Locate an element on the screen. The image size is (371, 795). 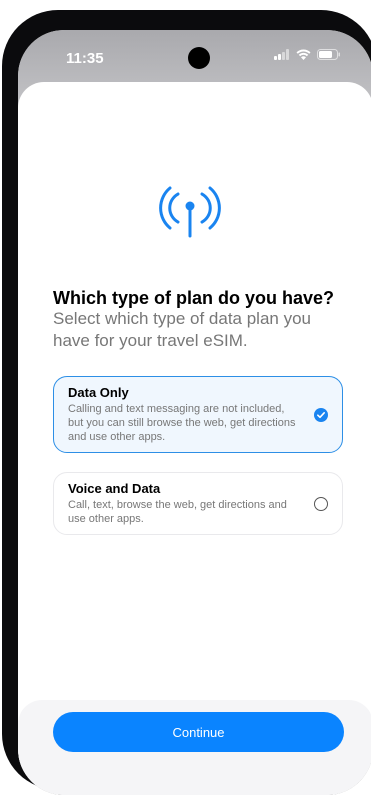
dynamic-island is located at coordinates (199, 58).